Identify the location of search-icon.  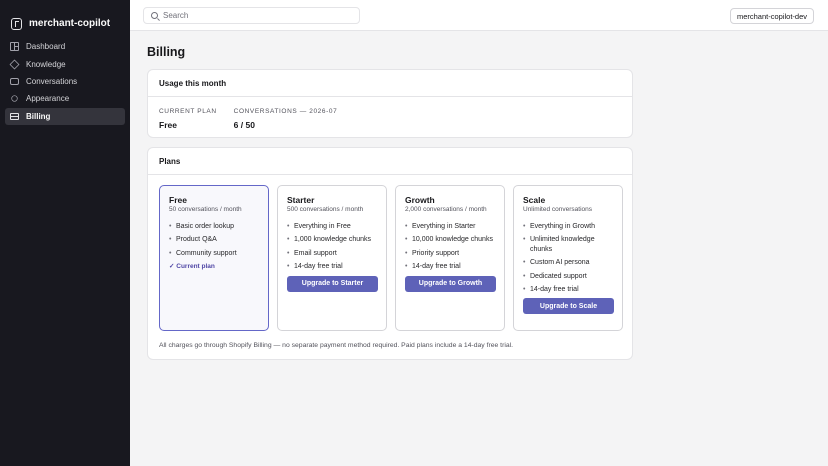
(154, 15).